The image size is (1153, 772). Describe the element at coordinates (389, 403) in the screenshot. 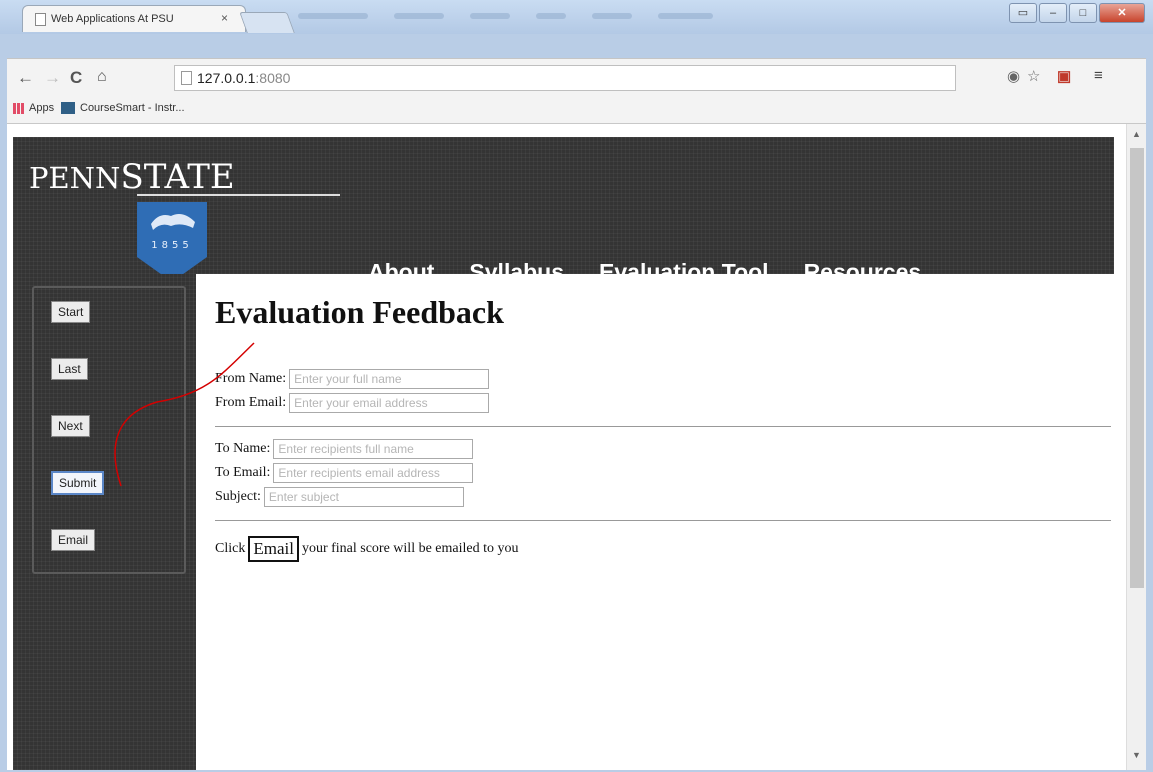

I see `from-email-input` at that location.